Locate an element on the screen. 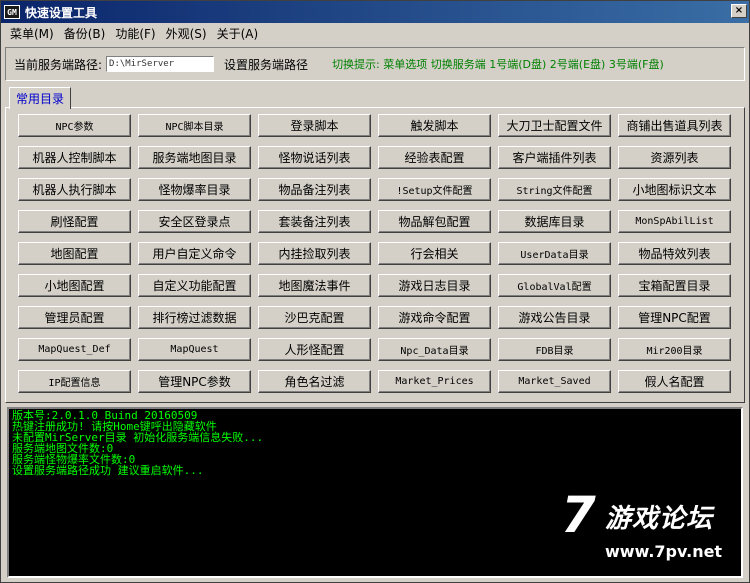 This screenshot has width=750, height=583. dir-button-28: 行会相关 is located at coordinates (434, 253).